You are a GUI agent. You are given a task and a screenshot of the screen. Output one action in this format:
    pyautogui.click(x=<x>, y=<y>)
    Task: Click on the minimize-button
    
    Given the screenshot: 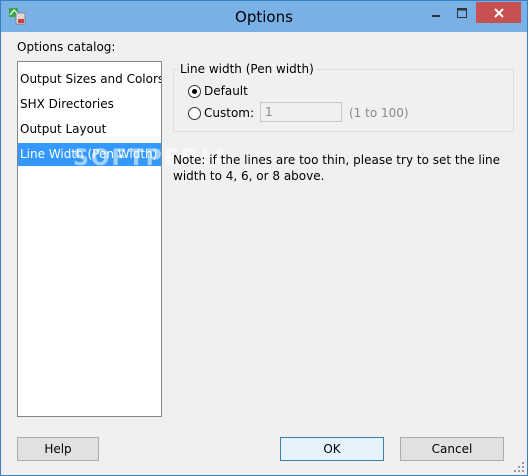 What is the action you would take?
    pyautogui.click(x=436, y=12)
    